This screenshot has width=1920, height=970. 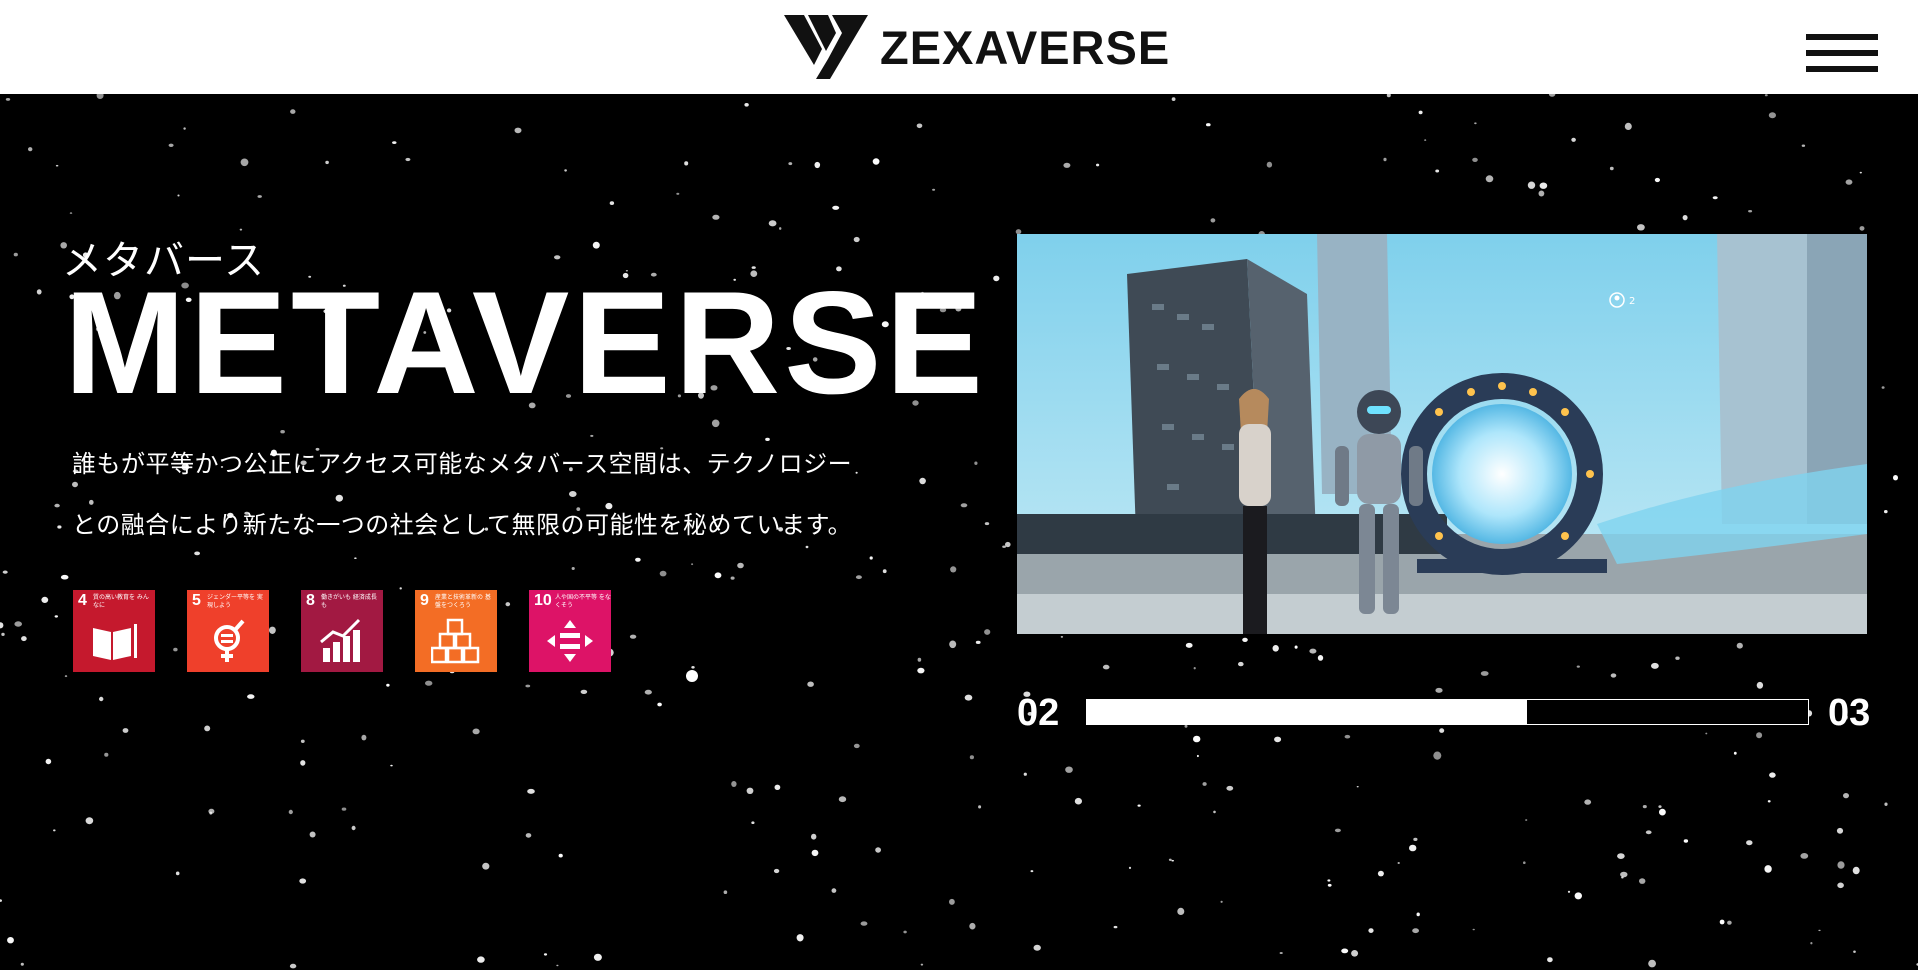 I want to click on sdg-goal-9-icon: 9 産業と技術革新の 基盤をつくろう, so click(x=456, y=631).